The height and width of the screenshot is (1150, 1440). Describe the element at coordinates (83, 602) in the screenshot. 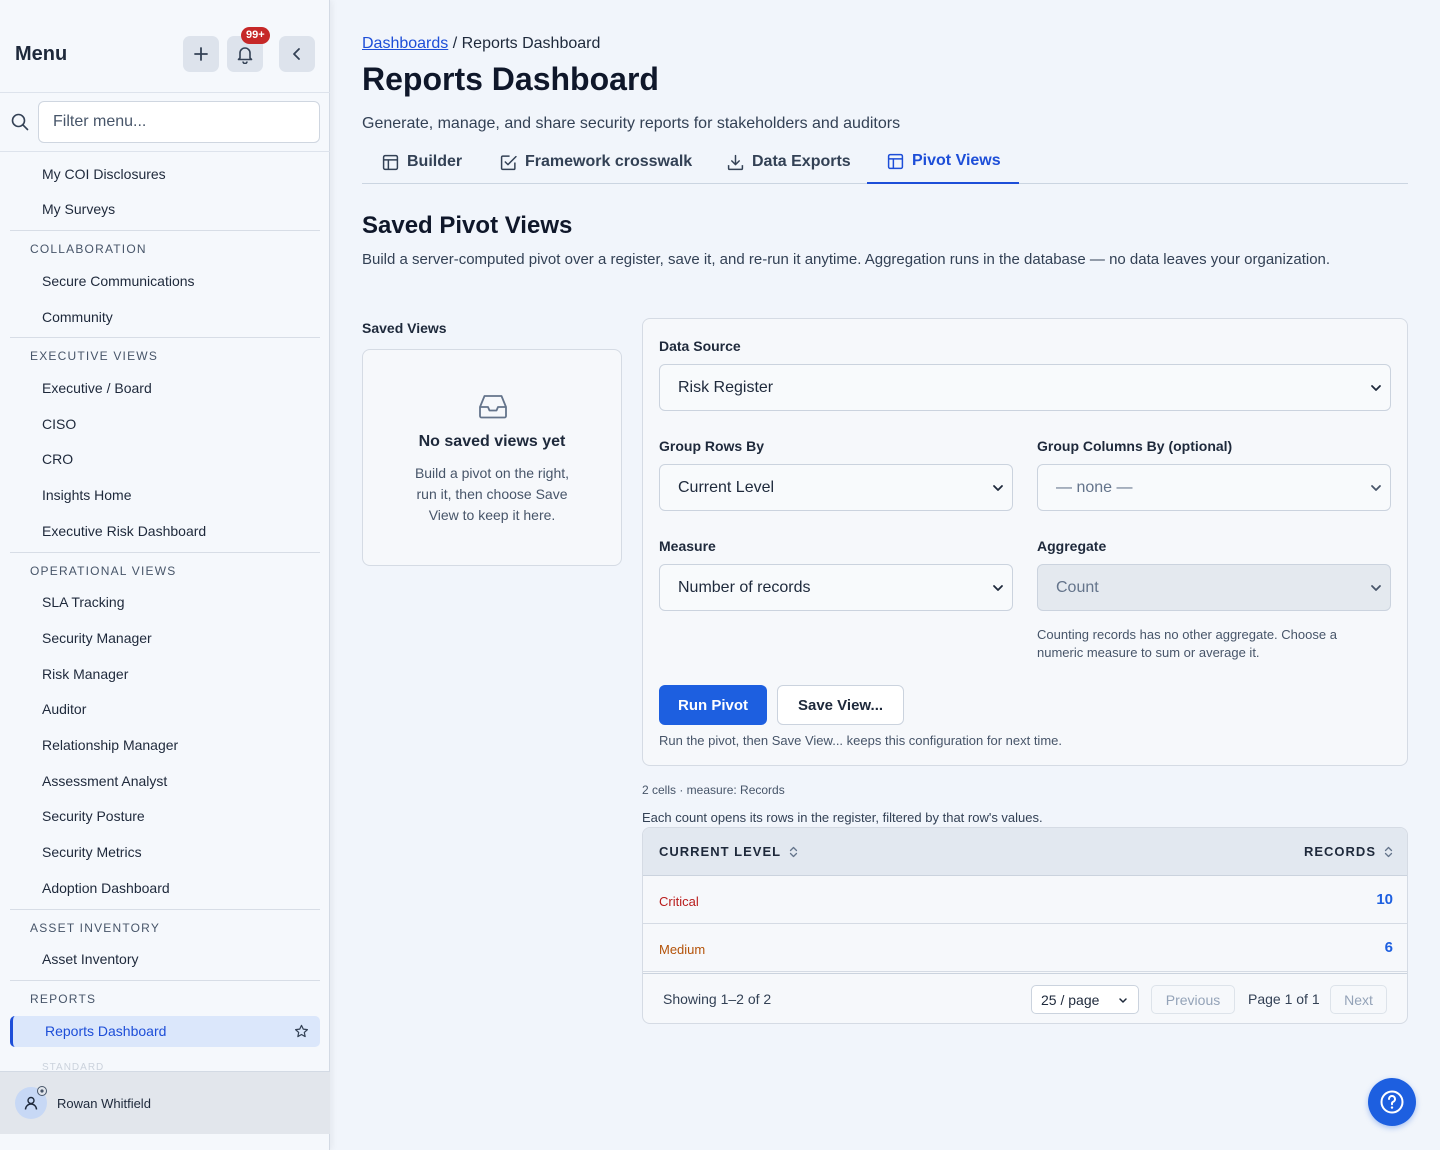

I see `sidebar-item-sla-tracking: SLA Tracking` at that location.